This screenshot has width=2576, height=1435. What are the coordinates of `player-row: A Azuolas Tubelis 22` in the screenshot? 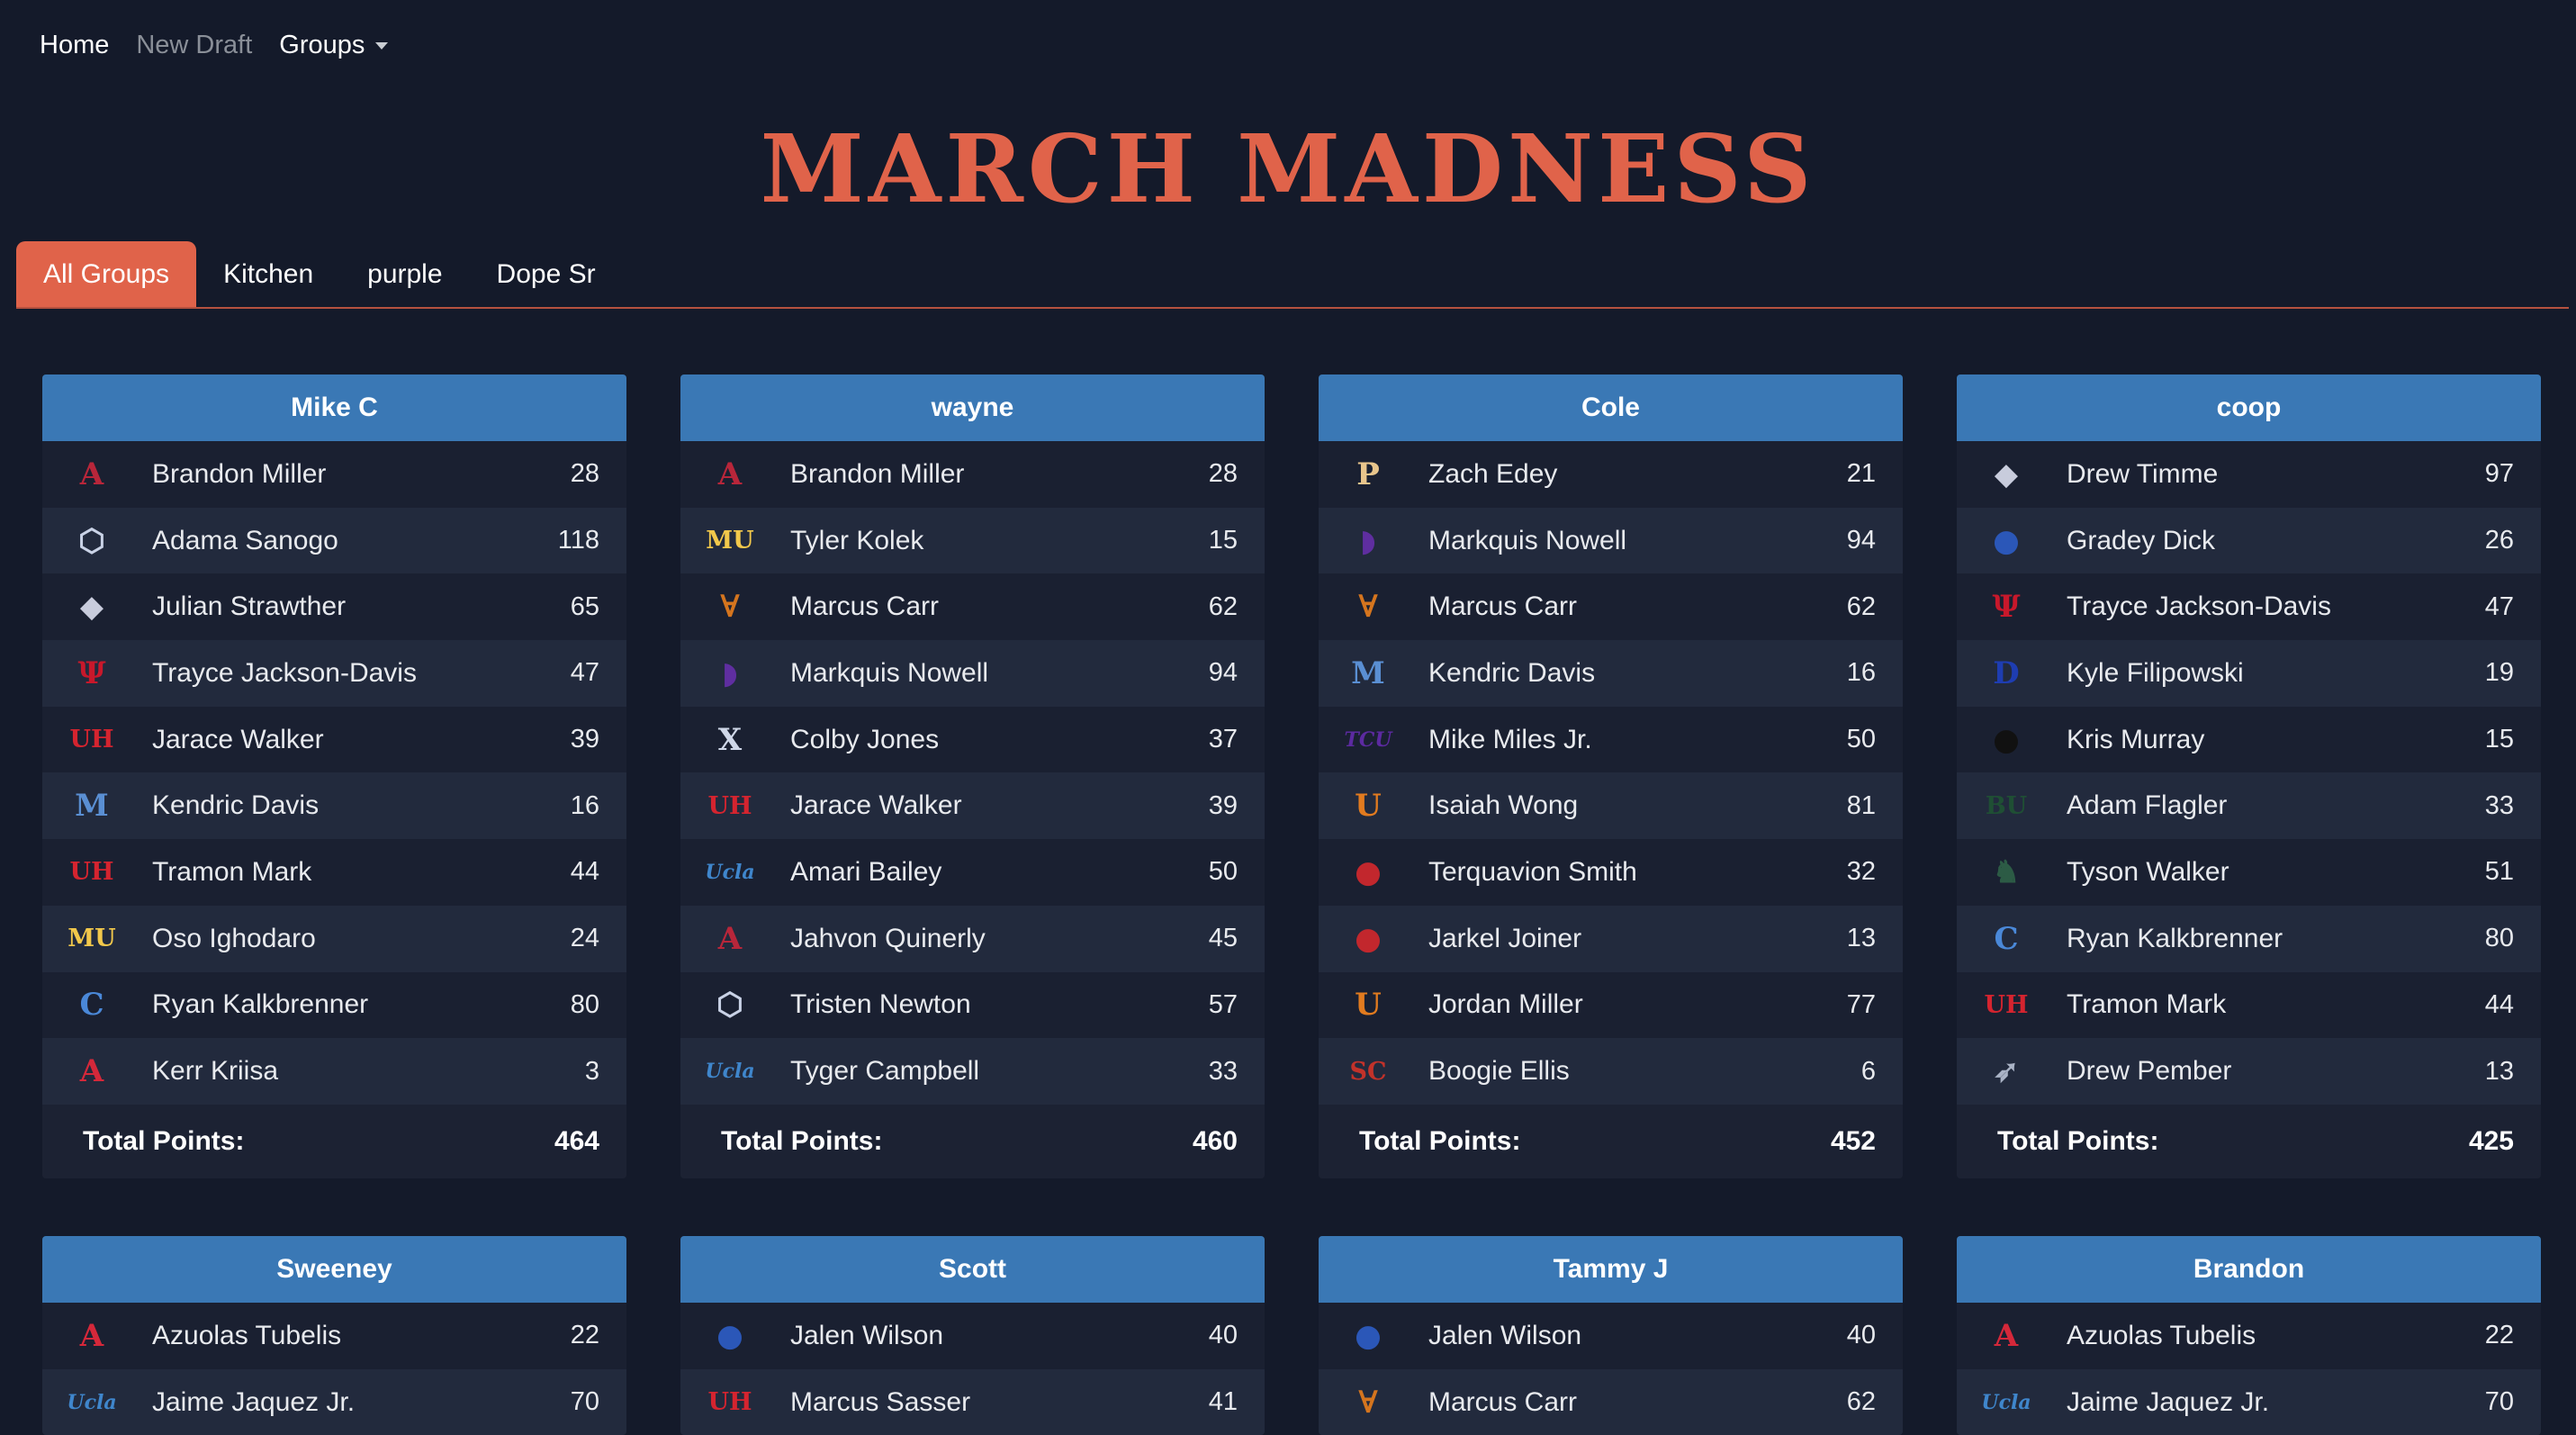 It's located at (2249, 1336).